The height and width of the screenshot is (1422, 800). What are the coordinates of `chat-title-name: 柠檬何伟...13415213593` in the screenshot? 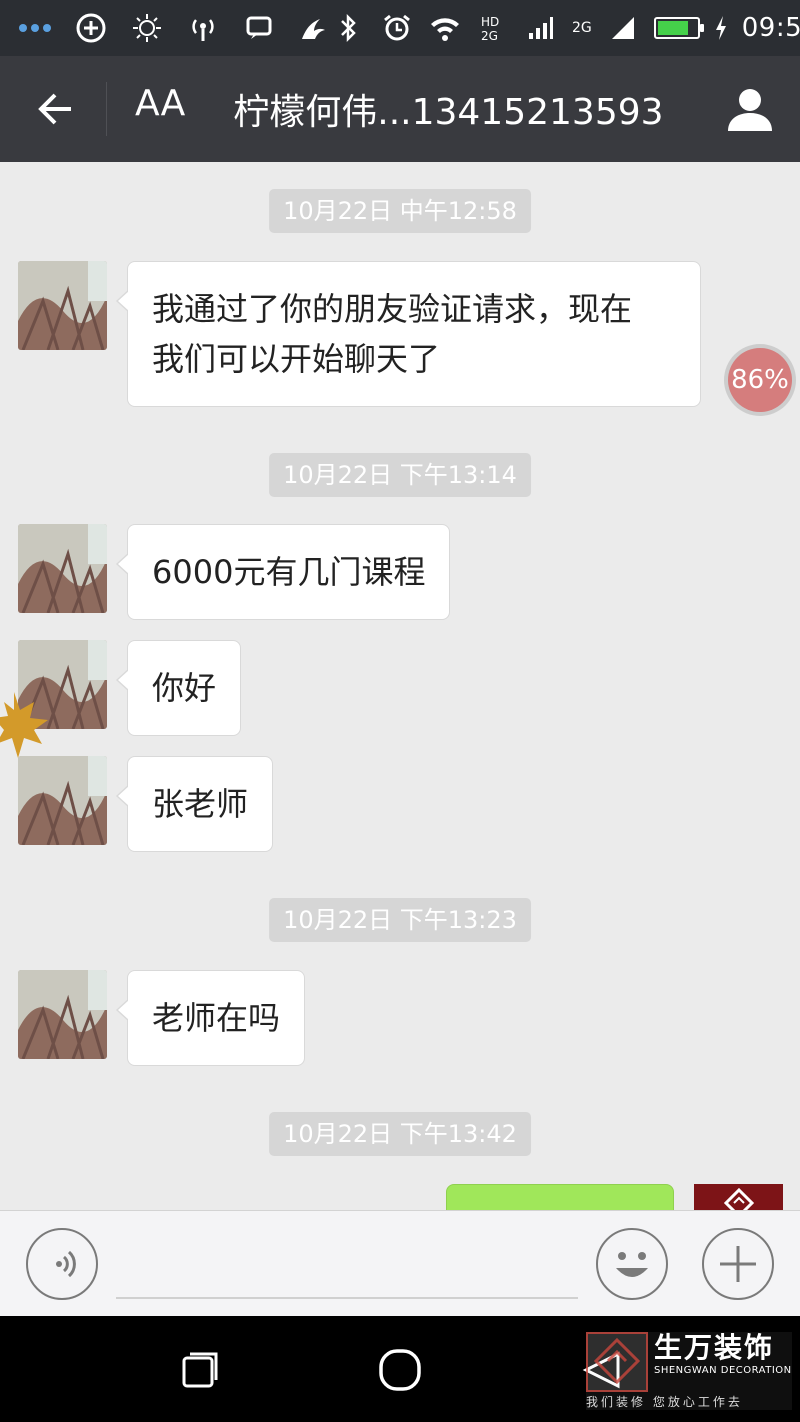 It's located at (448, 112).